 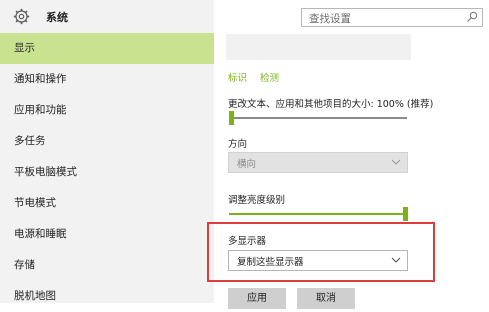 I want to click on gear-icon, so click(x=21, y=16).